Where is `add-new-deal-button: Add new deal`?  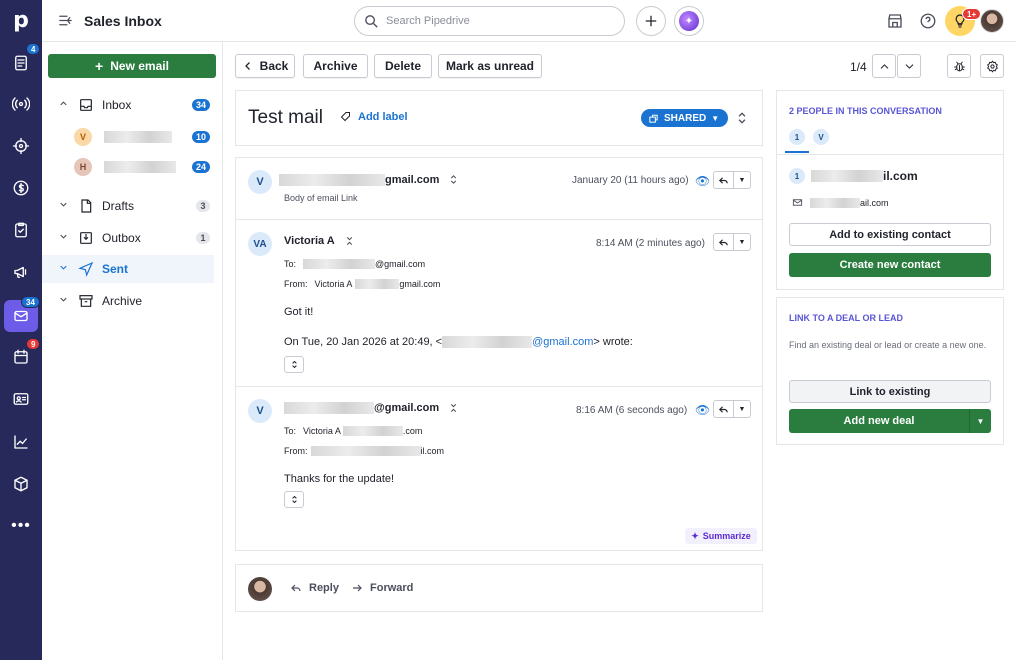 add-new-deal-button: Add new deal is located at coordinates (879, 421).